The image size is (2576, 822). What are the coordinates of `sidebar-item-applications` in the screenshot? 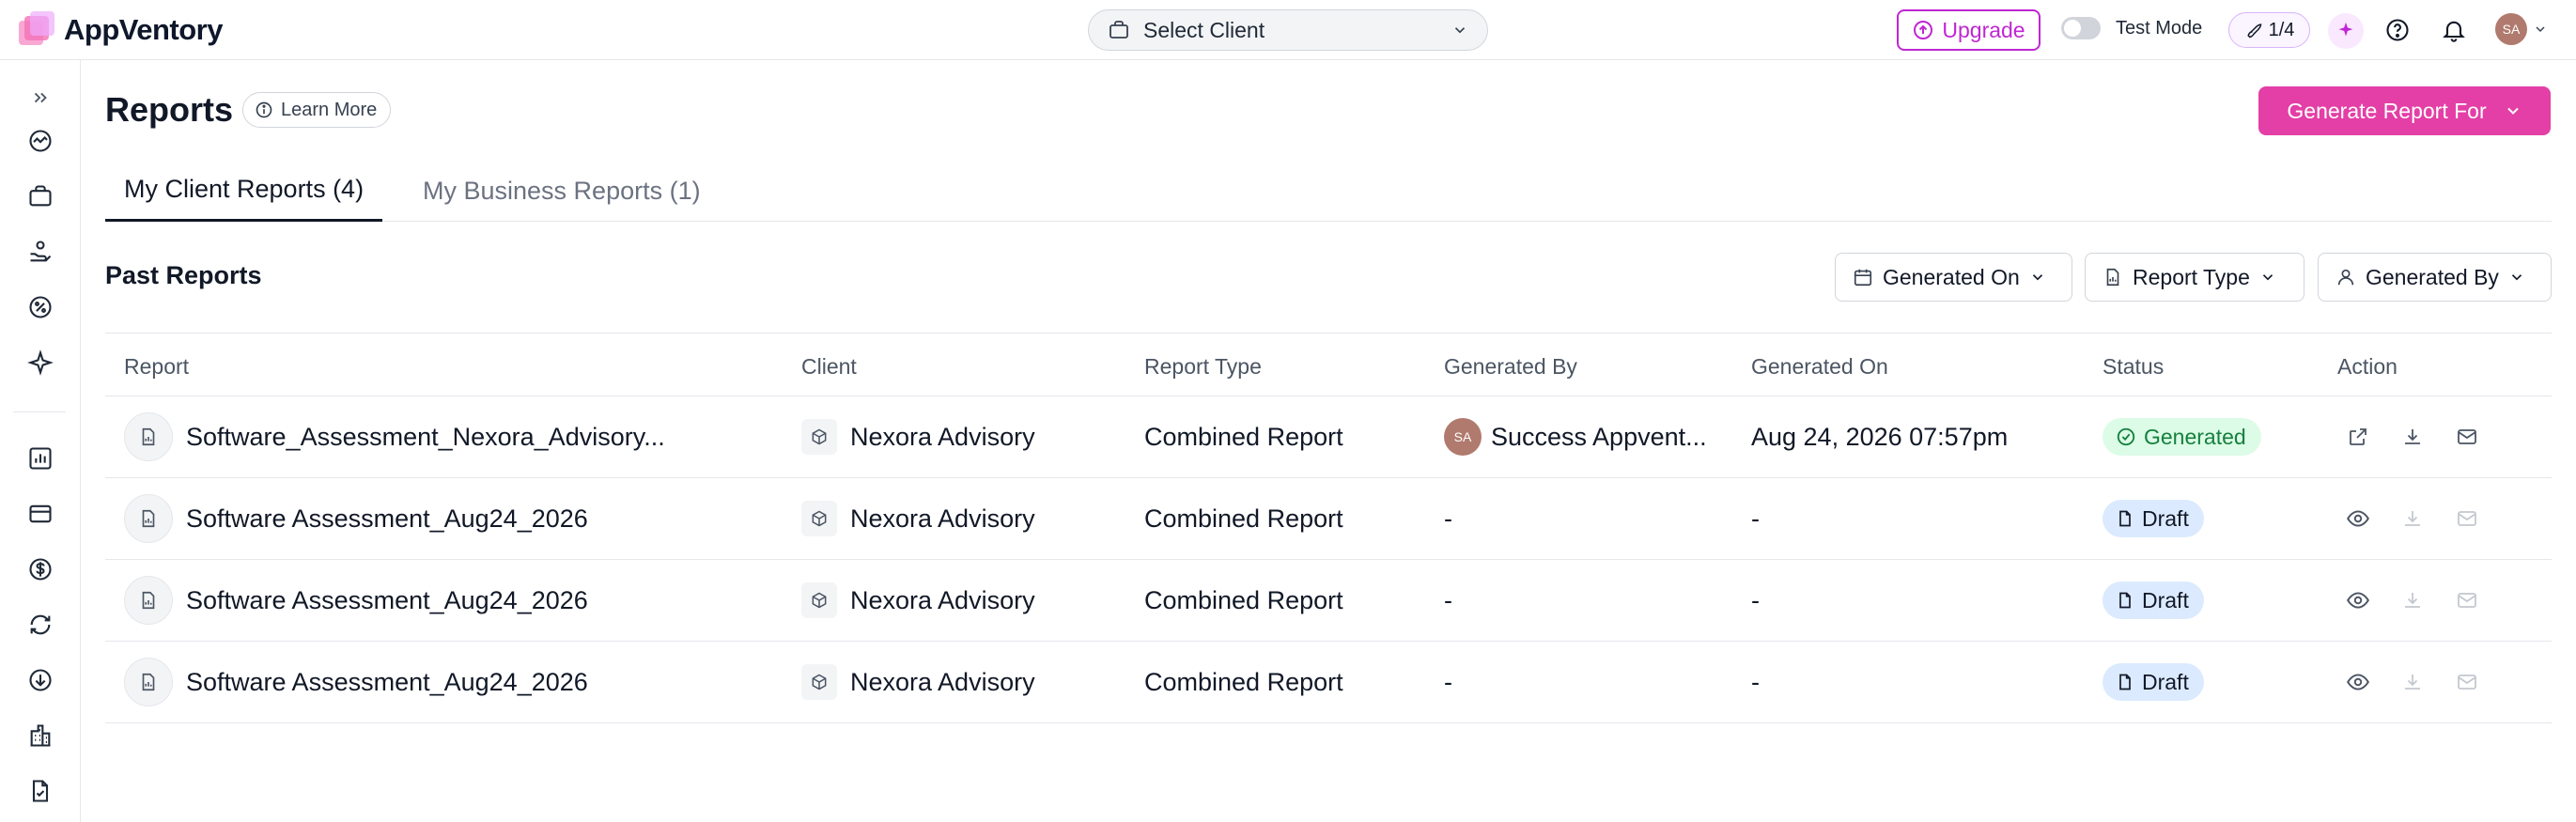 It's located at (40, 196).